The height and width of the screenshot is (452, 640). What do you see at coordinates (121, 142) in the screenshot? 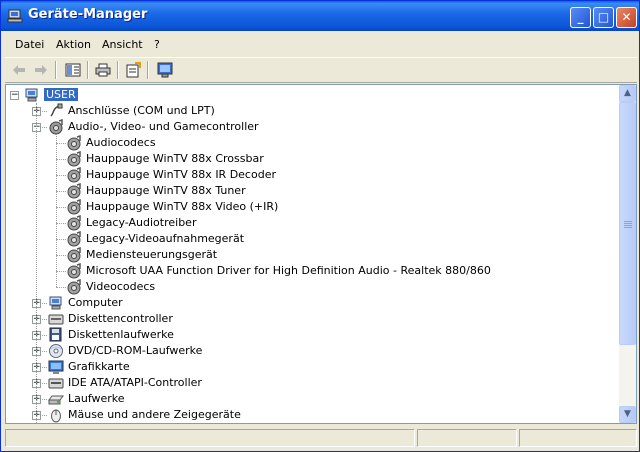
I see `tree-item-label: Audiocodecs` at bounding box center [121, 142].